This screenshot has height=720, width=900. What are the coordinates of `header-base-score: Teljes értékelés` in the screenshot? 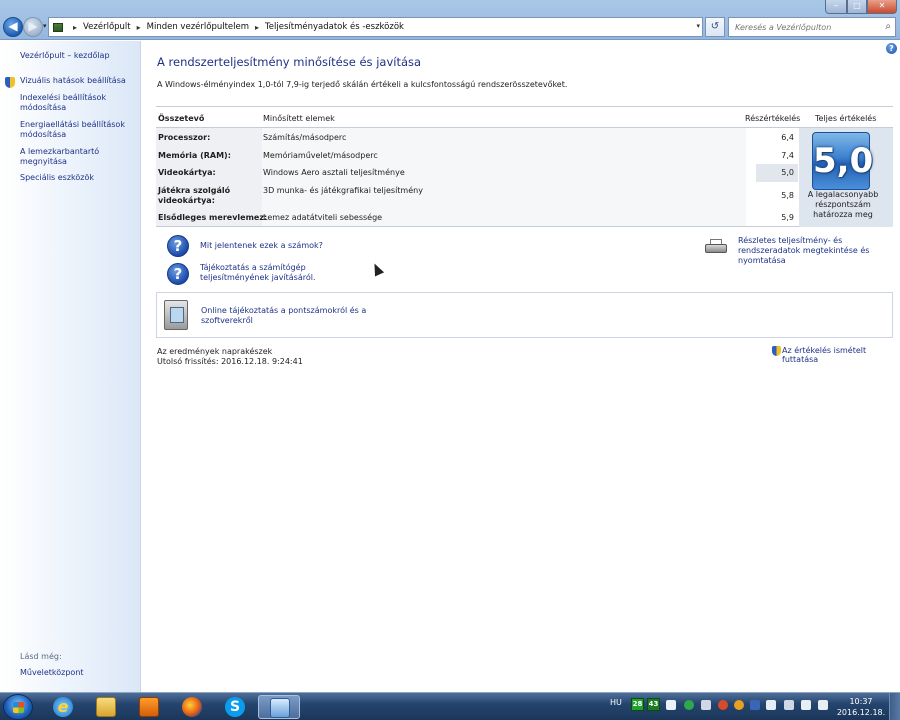 It's located at (846, 118).